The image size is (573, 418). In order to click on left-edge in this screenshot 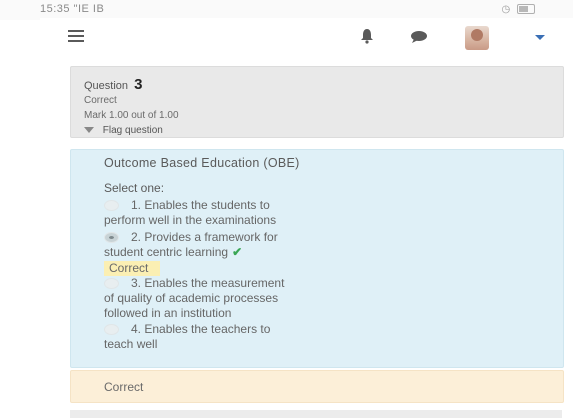, I will do `click(20, 219)`.